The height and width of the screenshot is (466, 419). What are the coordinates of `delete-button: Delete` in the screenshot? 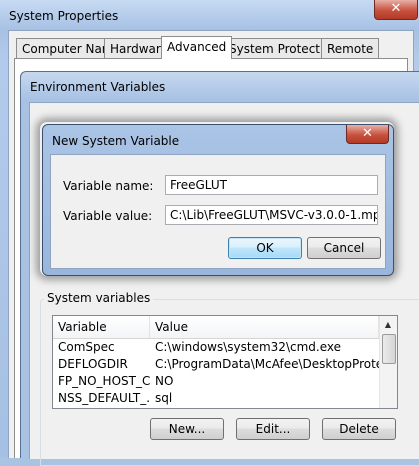 It's located at (359, 429).